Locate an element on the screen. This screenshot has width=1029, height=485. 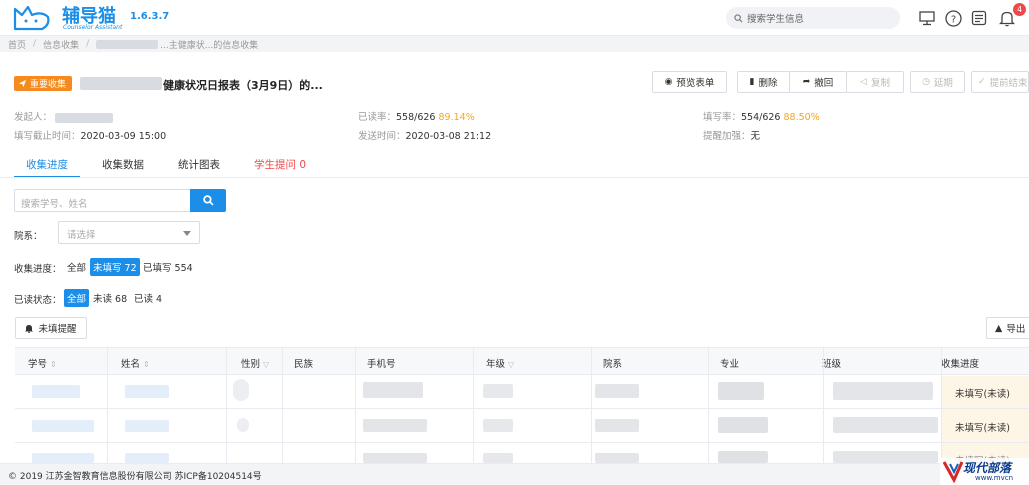
copy-label: 复制 is located at coordinates (880, 83).